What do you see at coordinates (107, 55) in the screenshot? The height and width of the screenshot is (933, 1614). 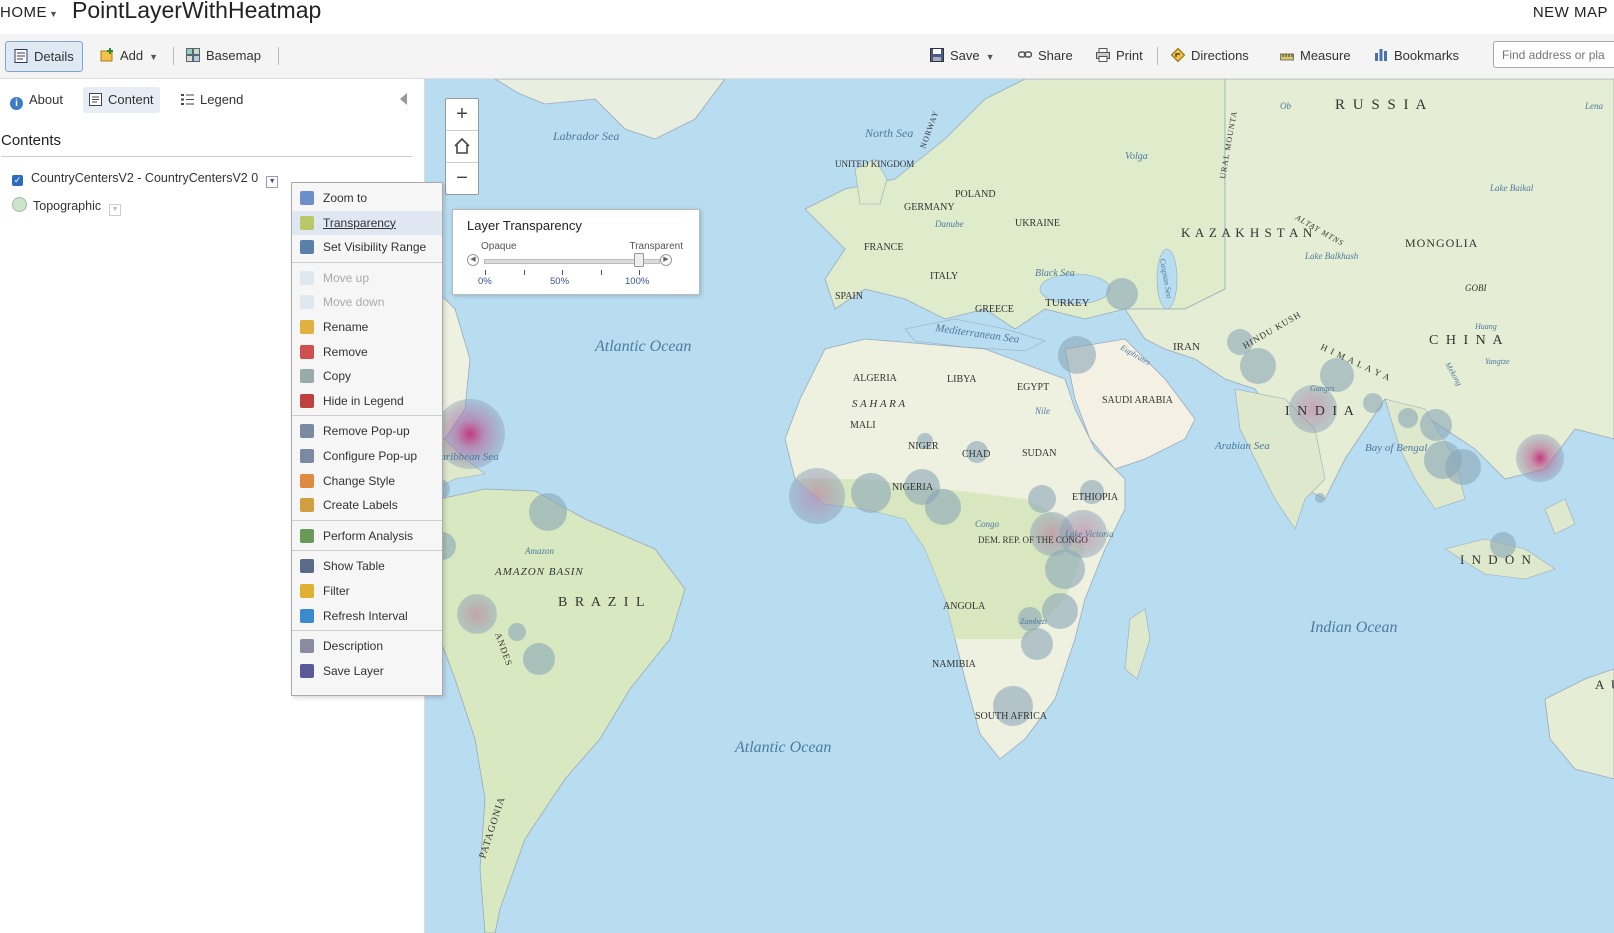 I see `add-icon` at bounding box center [107, 55].